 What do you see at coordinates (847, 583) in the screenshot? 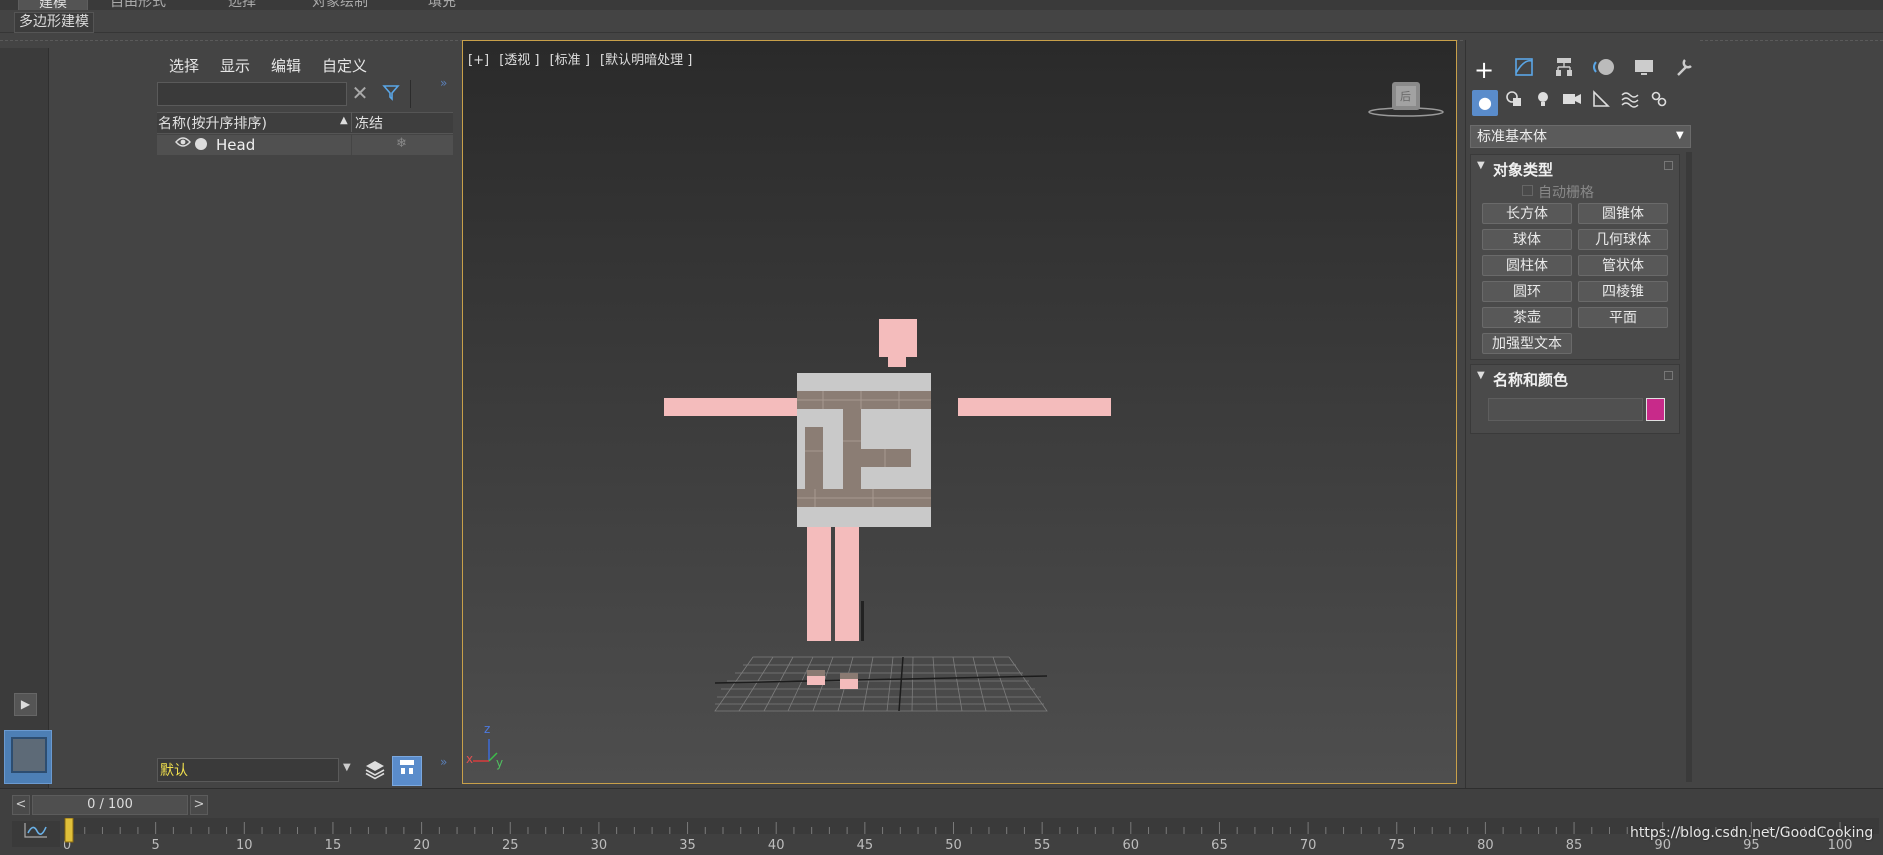
I see `right-leg` at bounding box center [847, 583].